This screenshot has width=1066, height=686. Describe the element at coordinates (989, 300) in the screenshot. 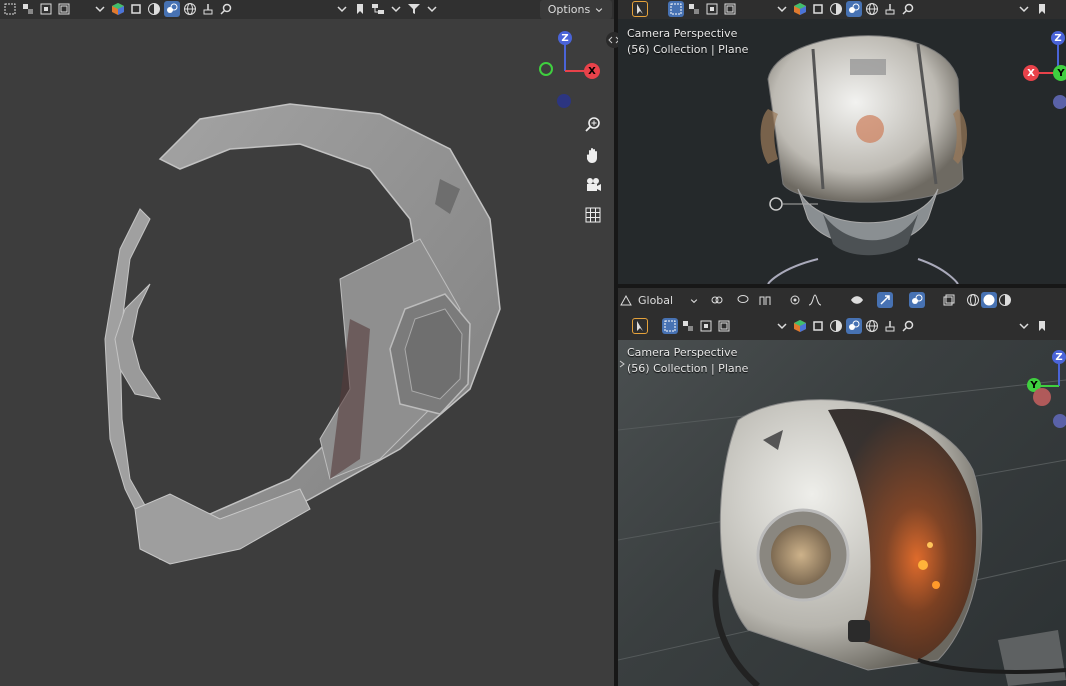

I see `solid-shading-icon` at that location.